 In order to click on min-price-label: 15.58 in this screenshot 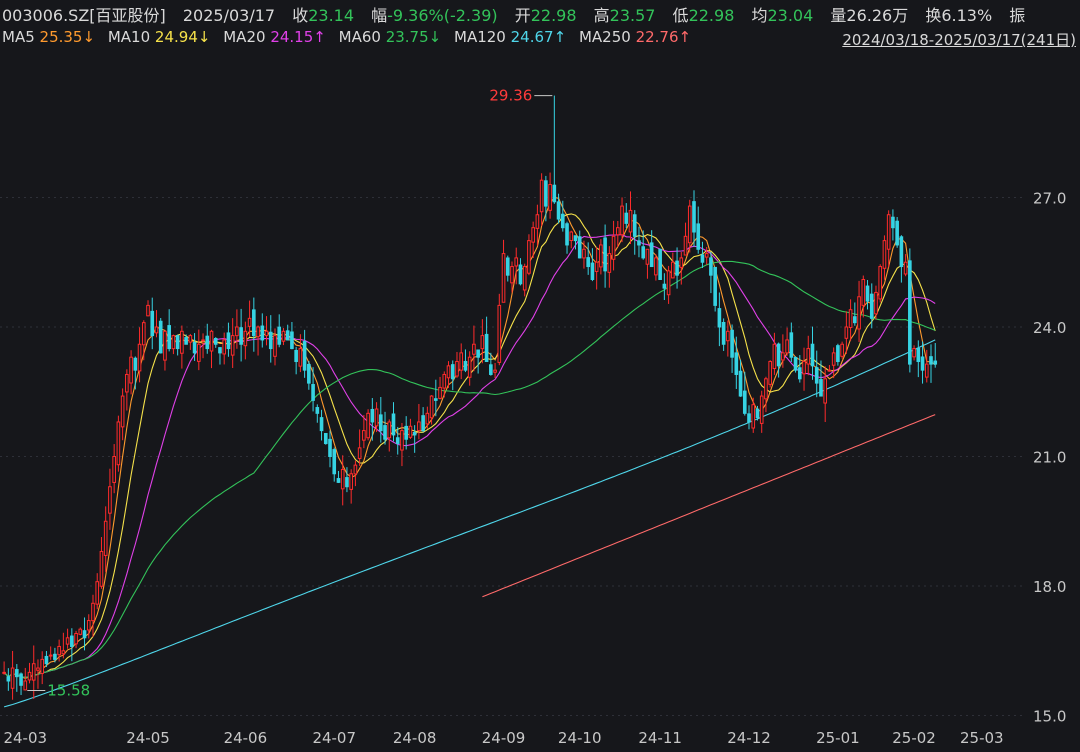, I will do `click(68, 690)`.